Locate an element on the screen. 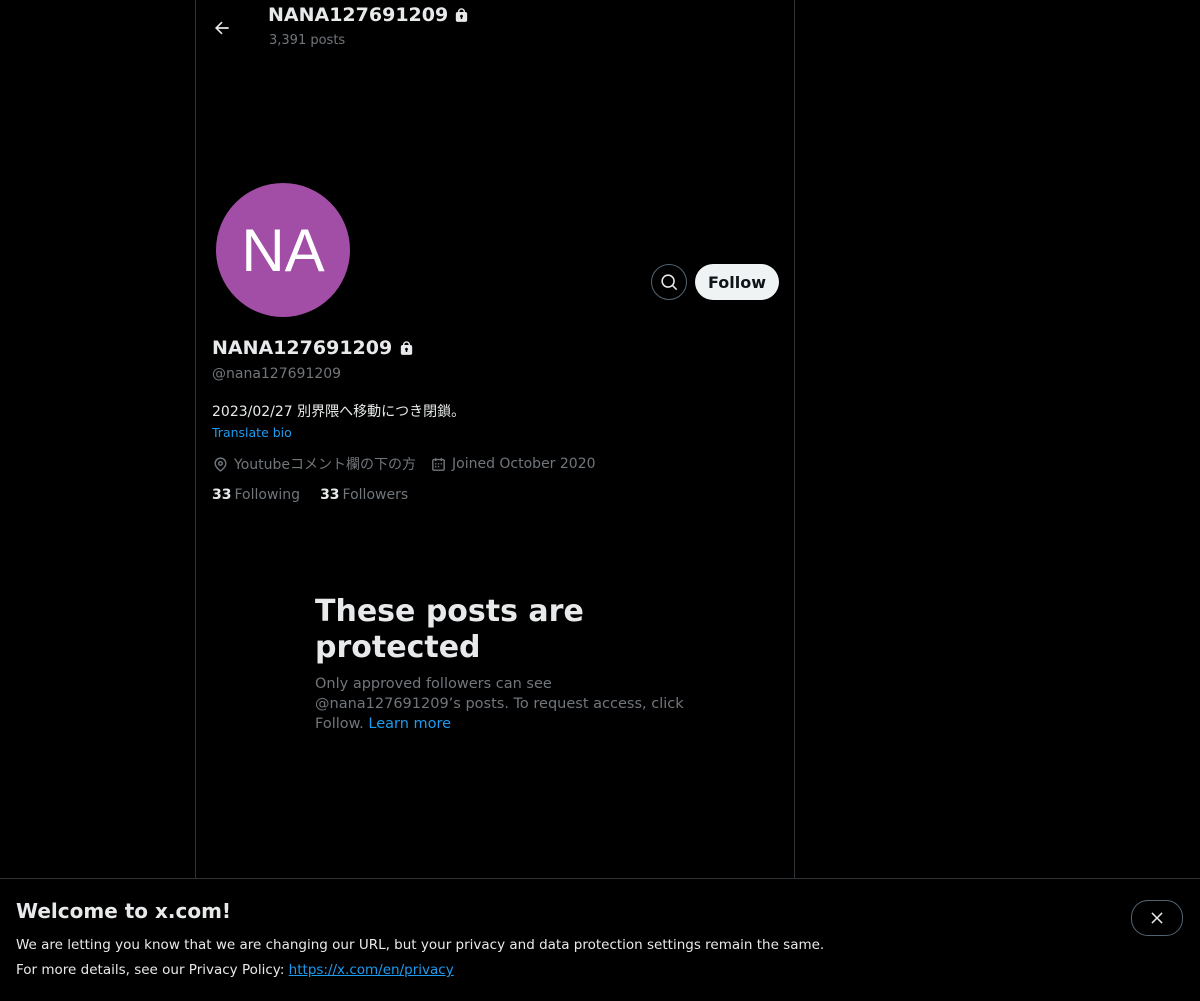 The width and height of the screenshot is (1200, 1001). location-pin-icon is located at coordinates (220, 464).